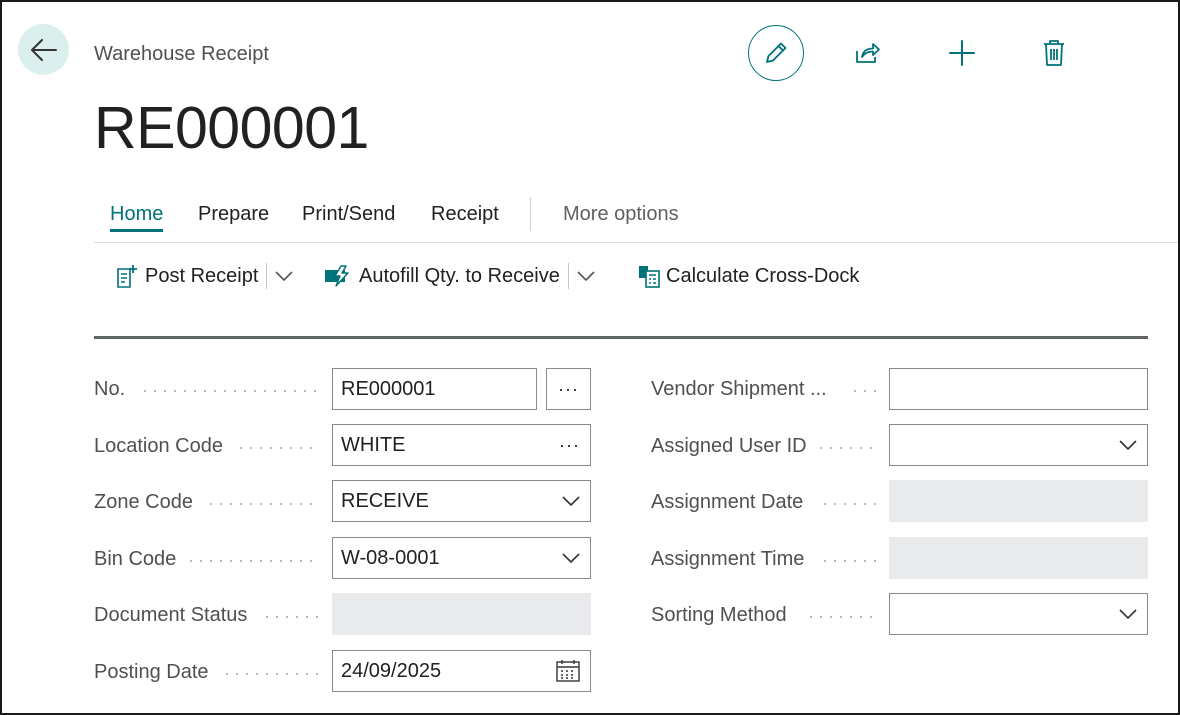 The height and width of the screenshot is (715, 1180). What do you see at coordinates (1018, 389) in the screenshot?
I see `vendor-shipment-field` at bounding box center [1018, 389].